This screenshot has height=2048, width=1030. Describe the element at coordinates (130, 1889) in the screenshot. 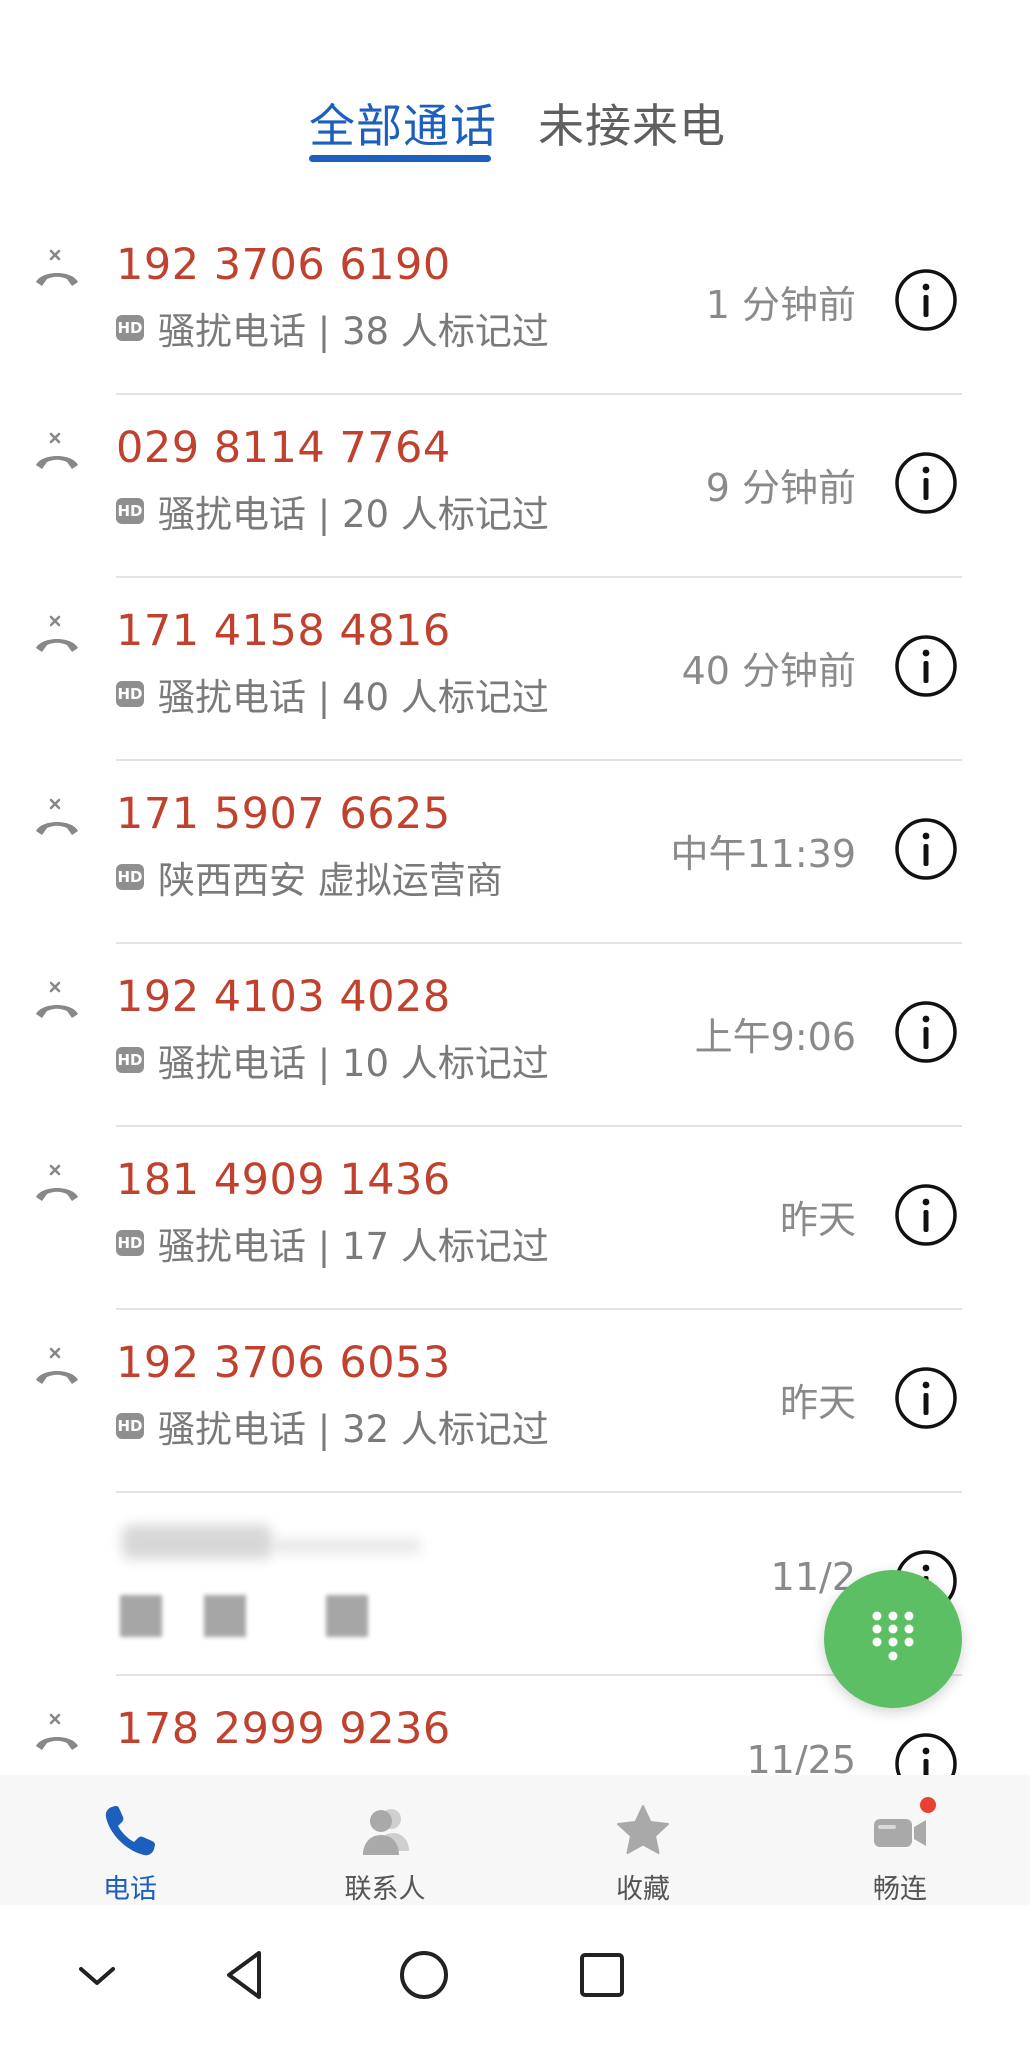

I see `nav-phone-label: 电话` at that location.